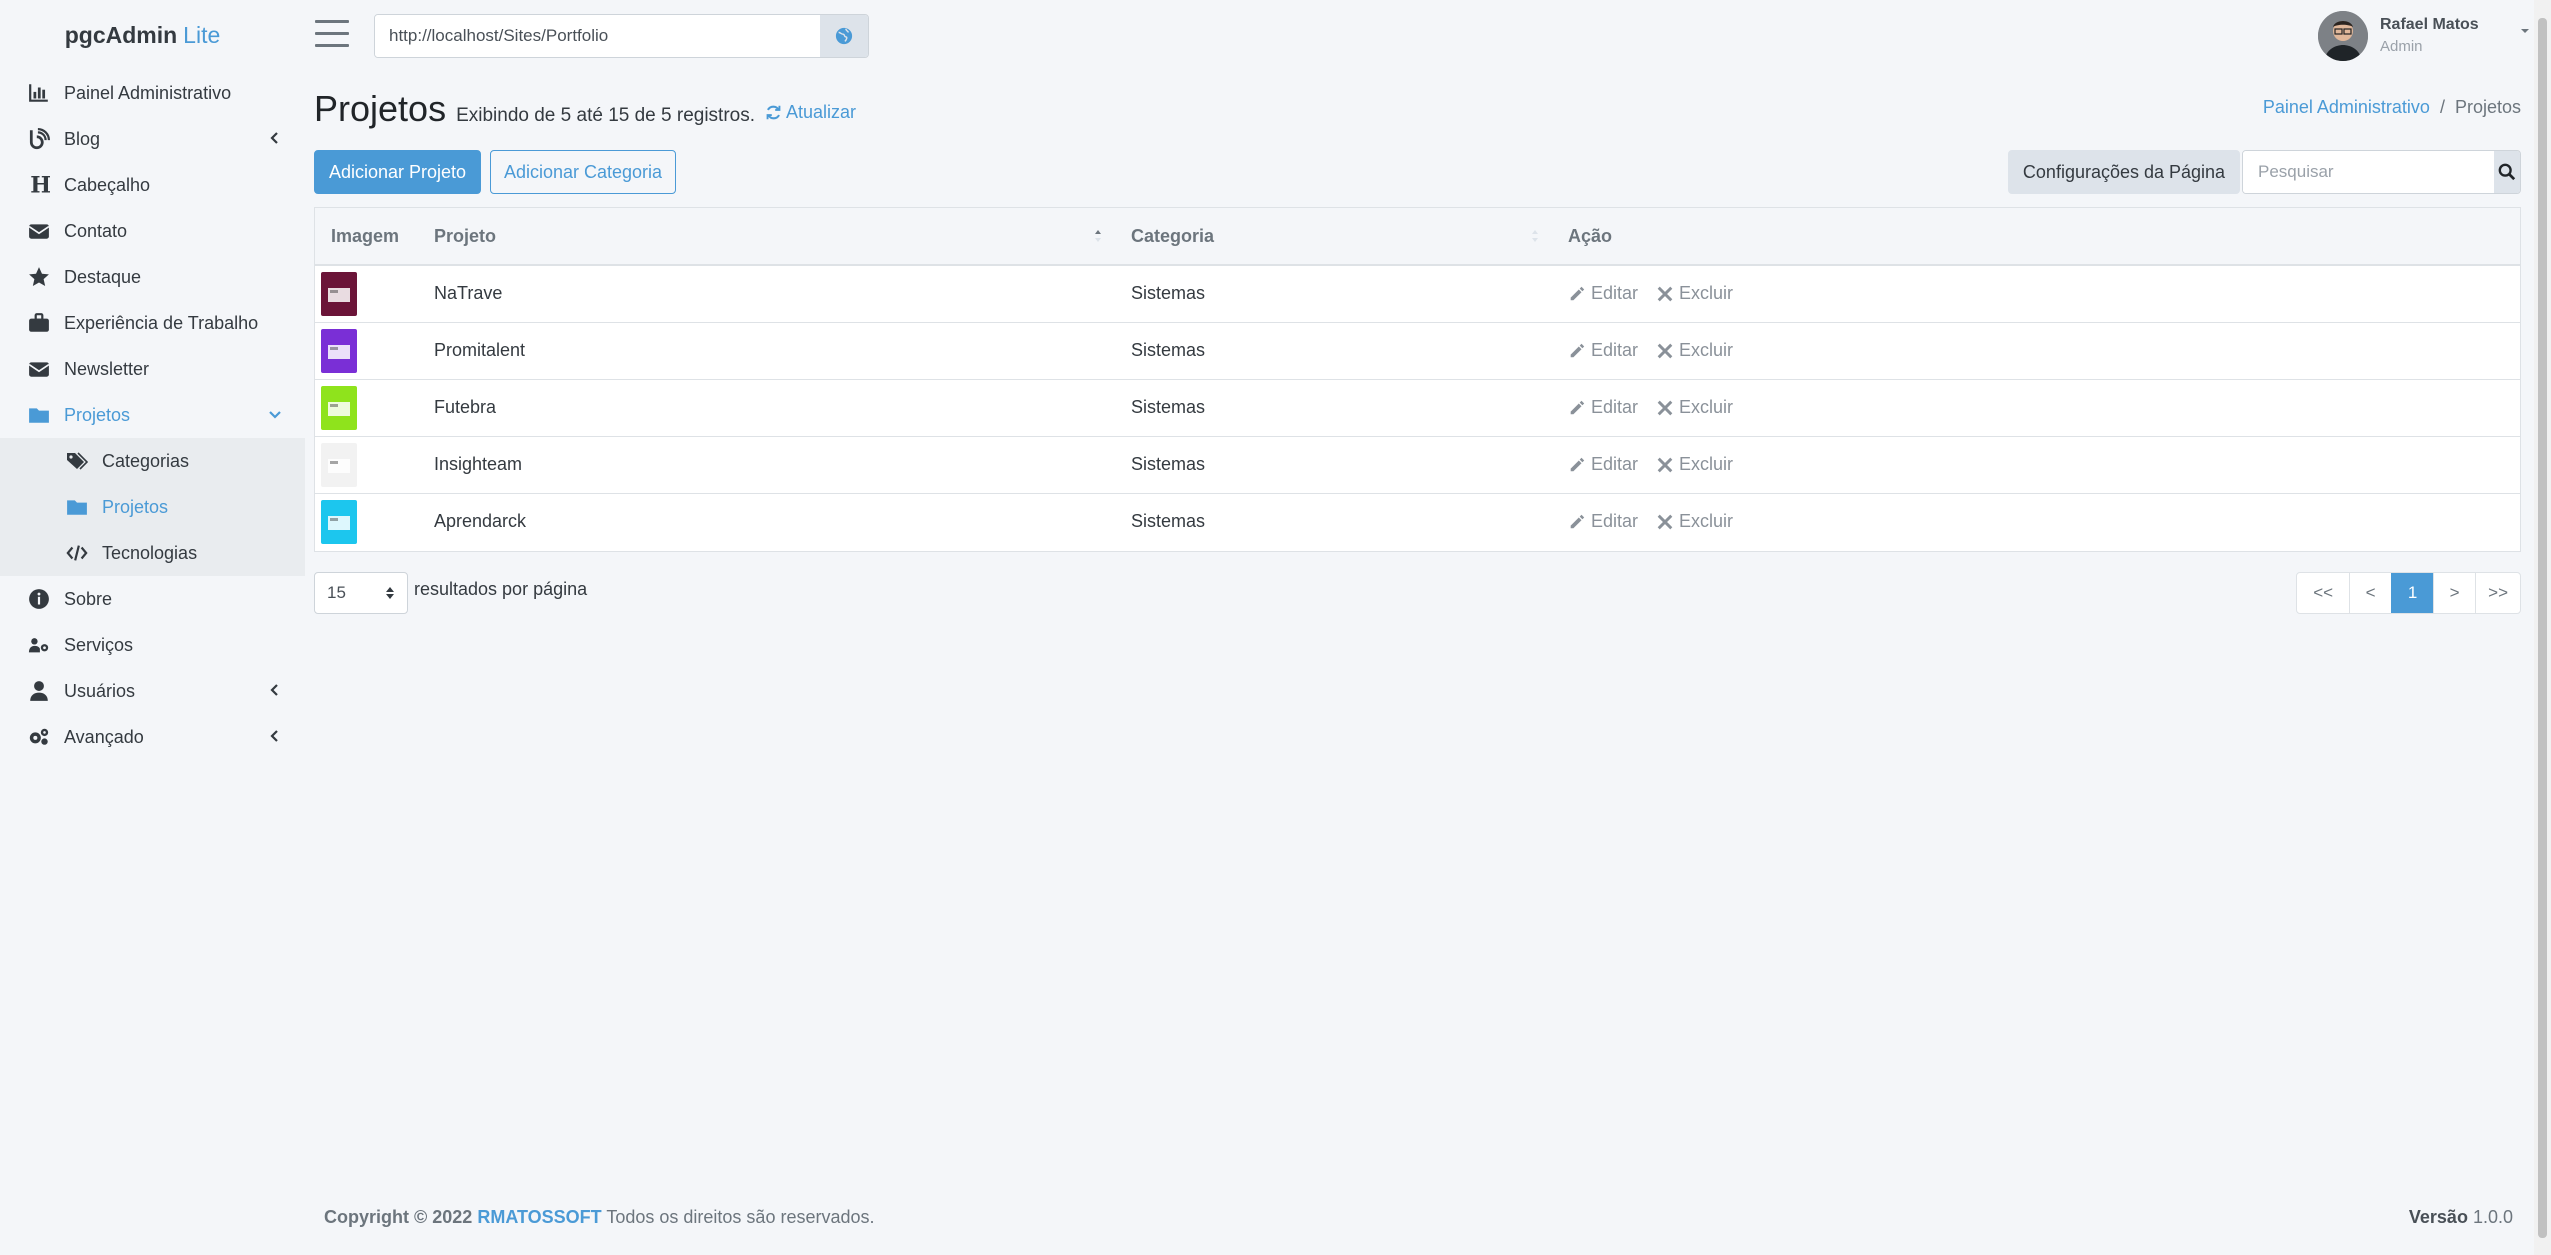 Image resolution: width=2551 pixels, height=1255 pixels. Describe the element at coordinates (2492, 1217) in the screenshot. I see `version-number: 1.0.0` at that location.